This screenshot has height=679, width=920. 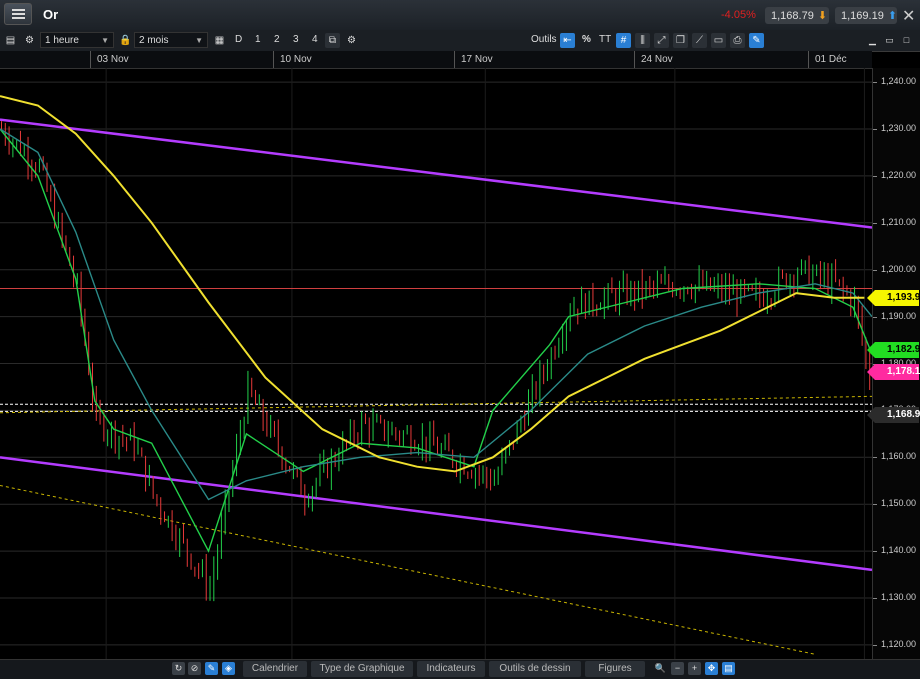 I want to click on period-3: 3, so click(x=296, y=40).